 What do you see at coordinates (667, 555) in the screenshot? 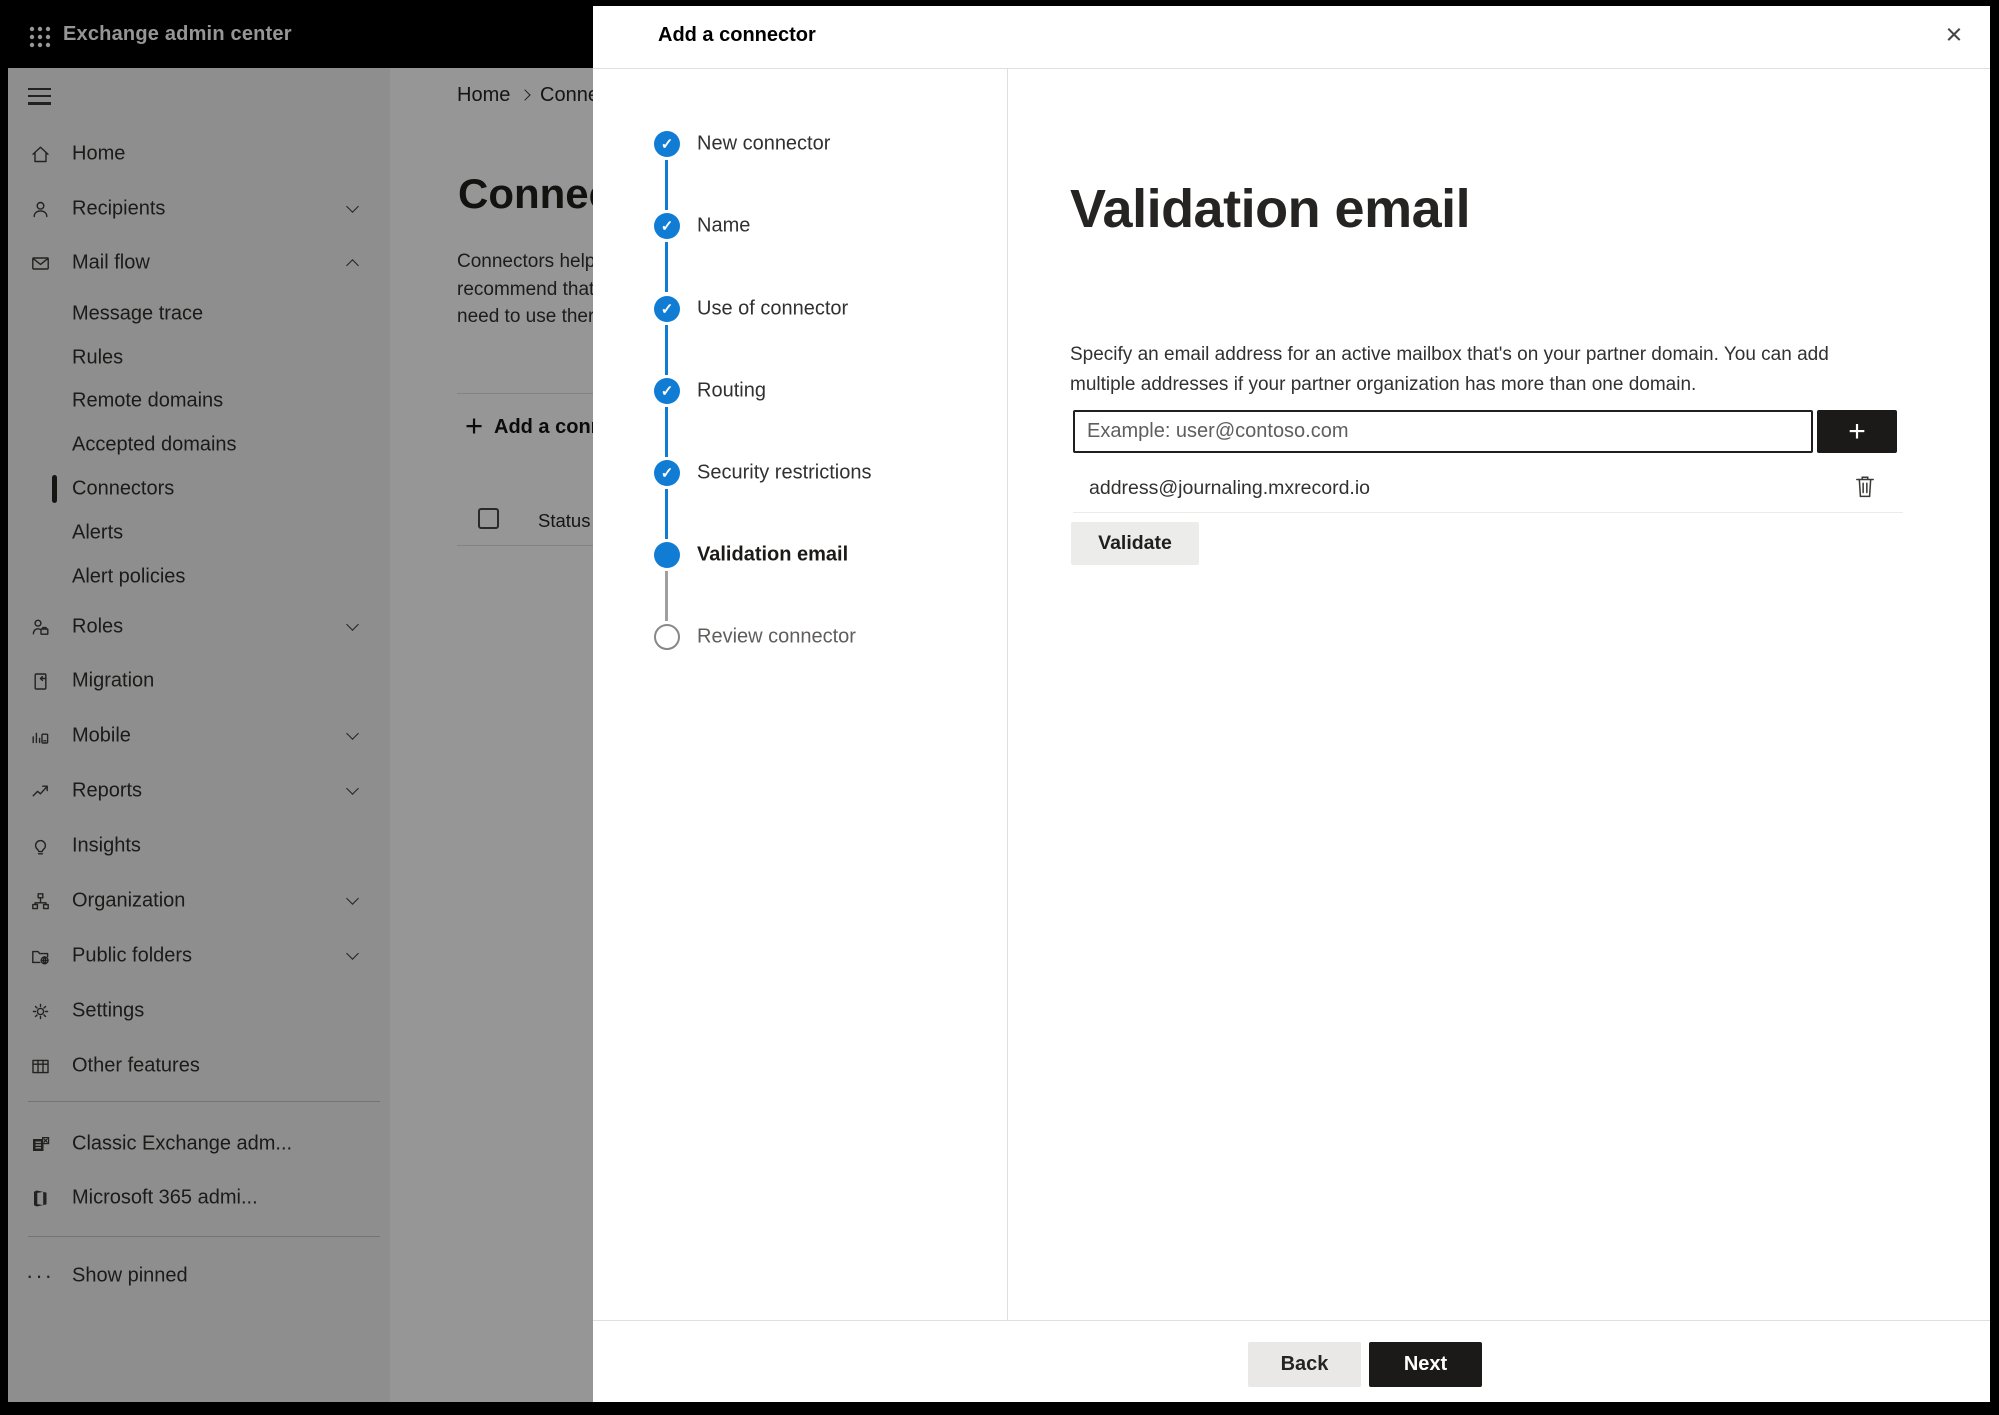
I see `step-current-icon` at bounding box center [667, 555].